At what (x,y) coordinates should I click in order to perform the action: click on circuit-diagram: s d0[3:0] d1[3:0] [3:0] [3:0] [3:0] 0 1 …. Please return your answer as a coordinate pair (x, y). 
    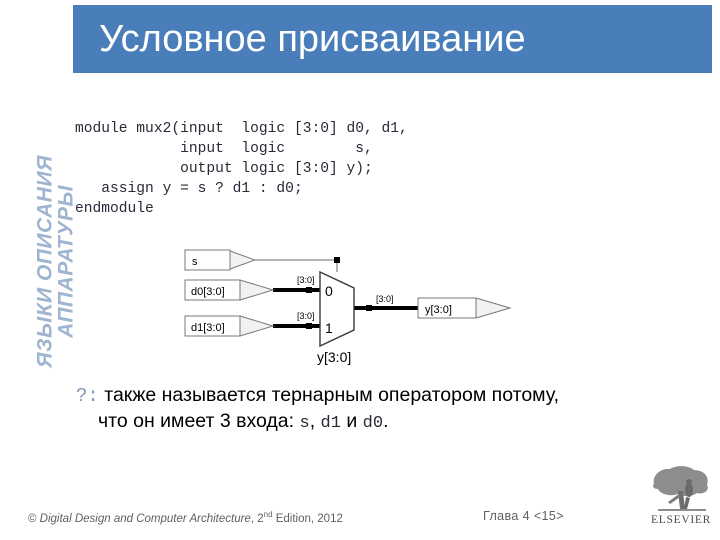
    Looking at the image, I should click on (360, 302).